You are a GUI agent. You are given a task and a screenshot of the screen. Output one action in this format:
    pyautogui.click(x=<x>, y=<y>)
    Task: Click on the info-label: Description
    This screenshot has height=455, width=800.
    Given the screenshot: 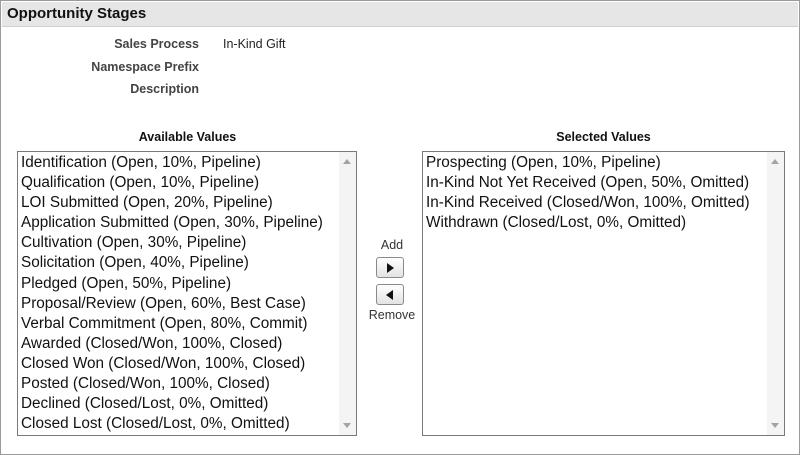 What is the action you would take?
    pyautogui.click(x=164, y=89)
    